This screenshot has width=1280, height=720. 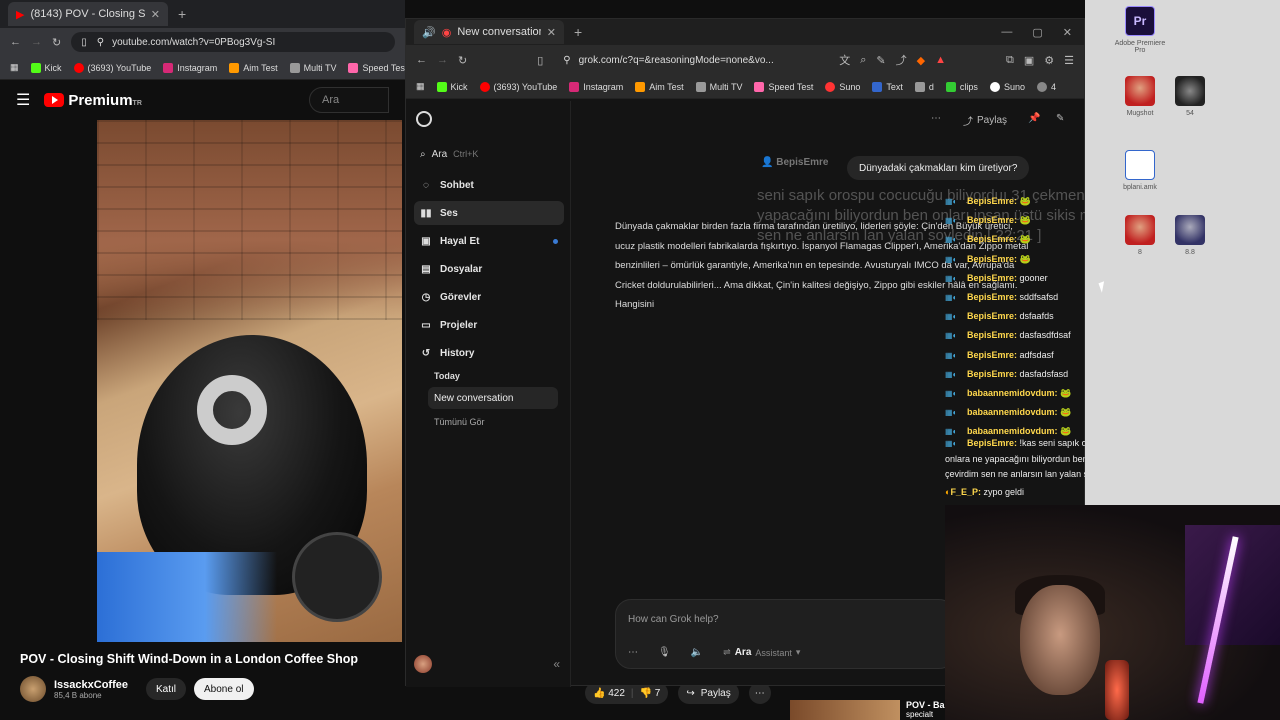 What do you see at coordinates (33, 689) in the screenshot?
I see `channel-avatar` at bounding box center [33, 689].